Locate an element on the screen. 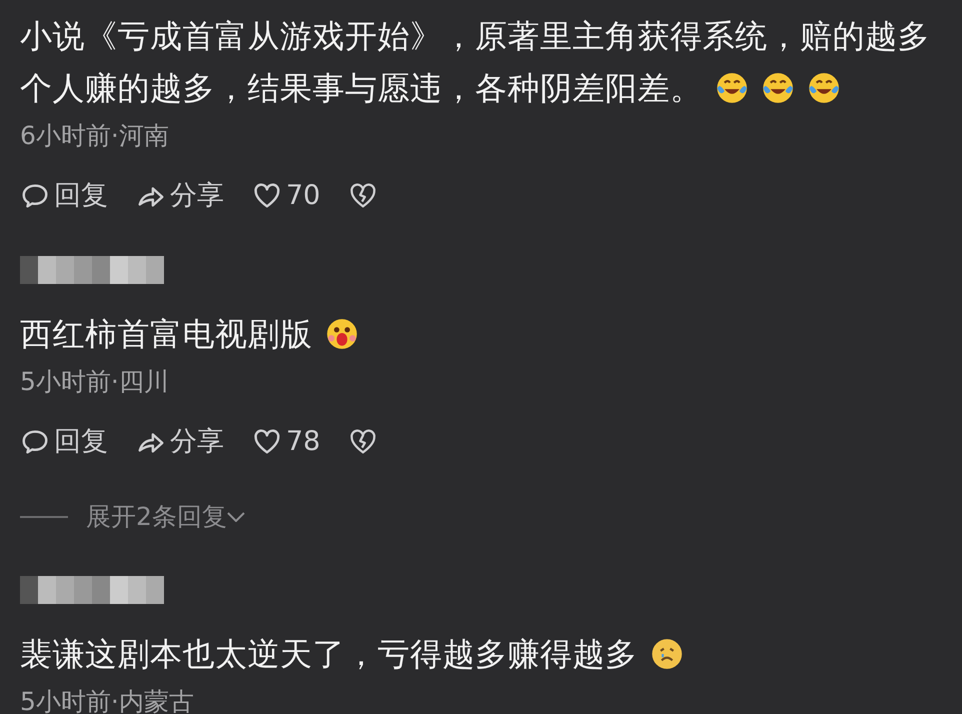 This screenshot has height=714, width=962. comment-text: 小说《亏成首富从游戏开始》，原著里主角获得系统，赔的越多个人赚的越多，结果事与愿违，各种阴差阳差。 is located at coordinates (475, 62).